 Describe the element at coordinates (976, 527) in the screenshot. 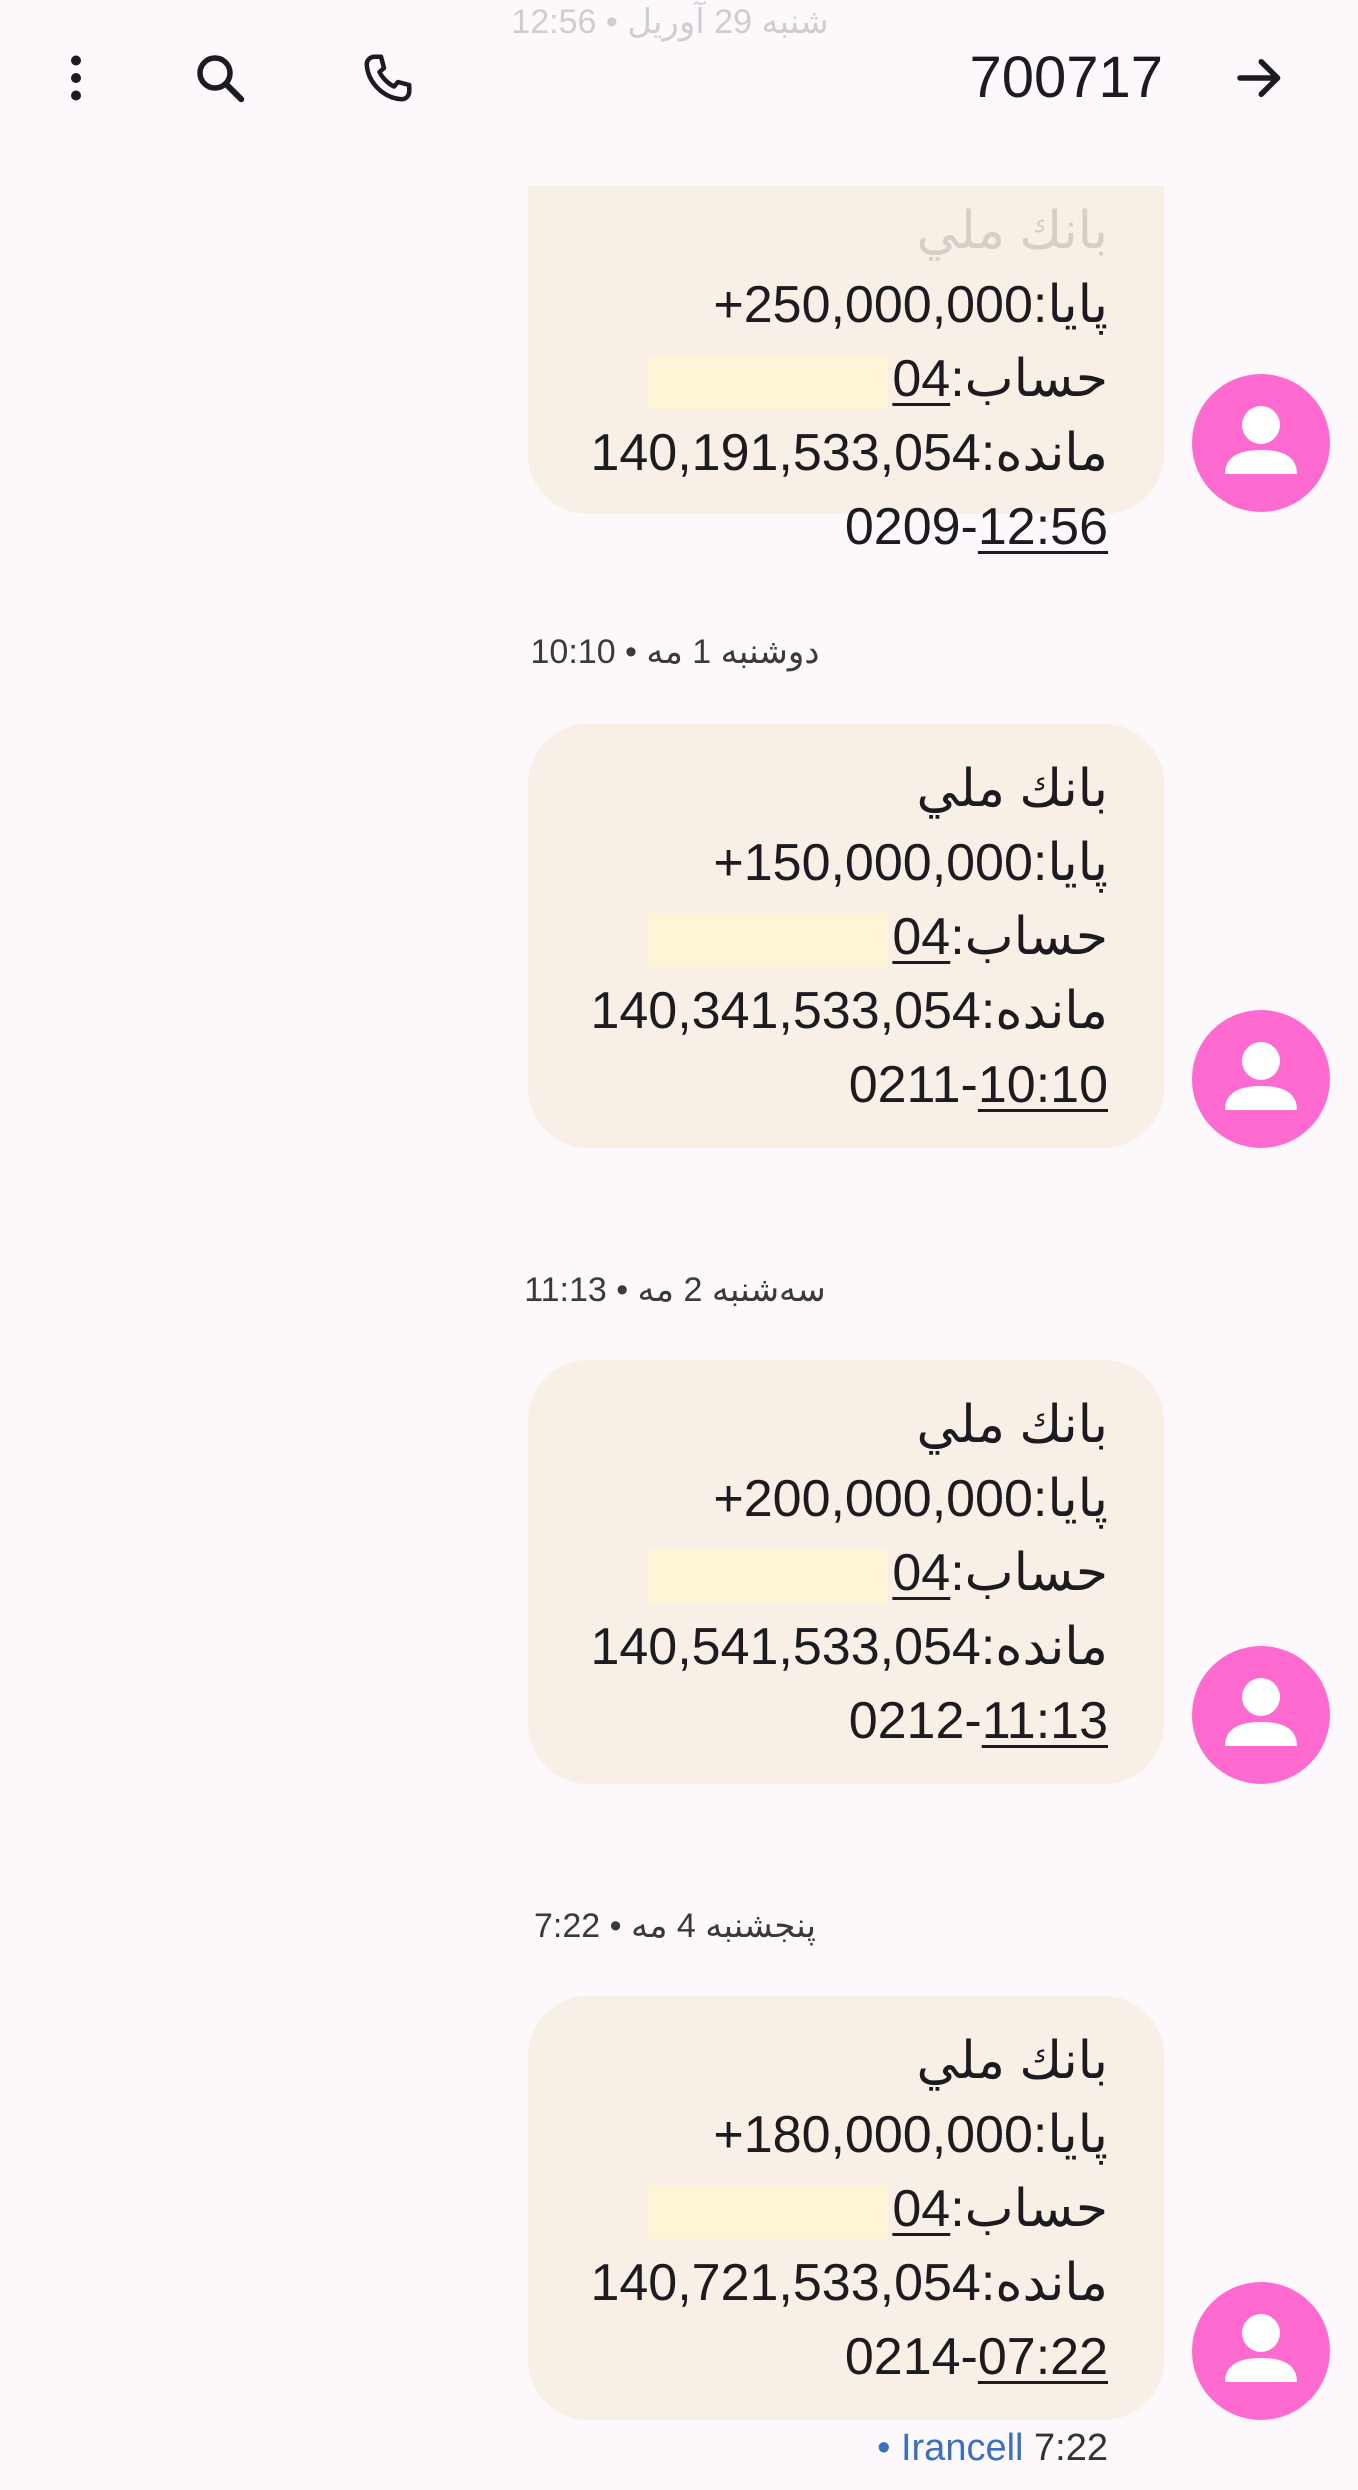

I see `message-time-line: 0209-12:56` at that location.